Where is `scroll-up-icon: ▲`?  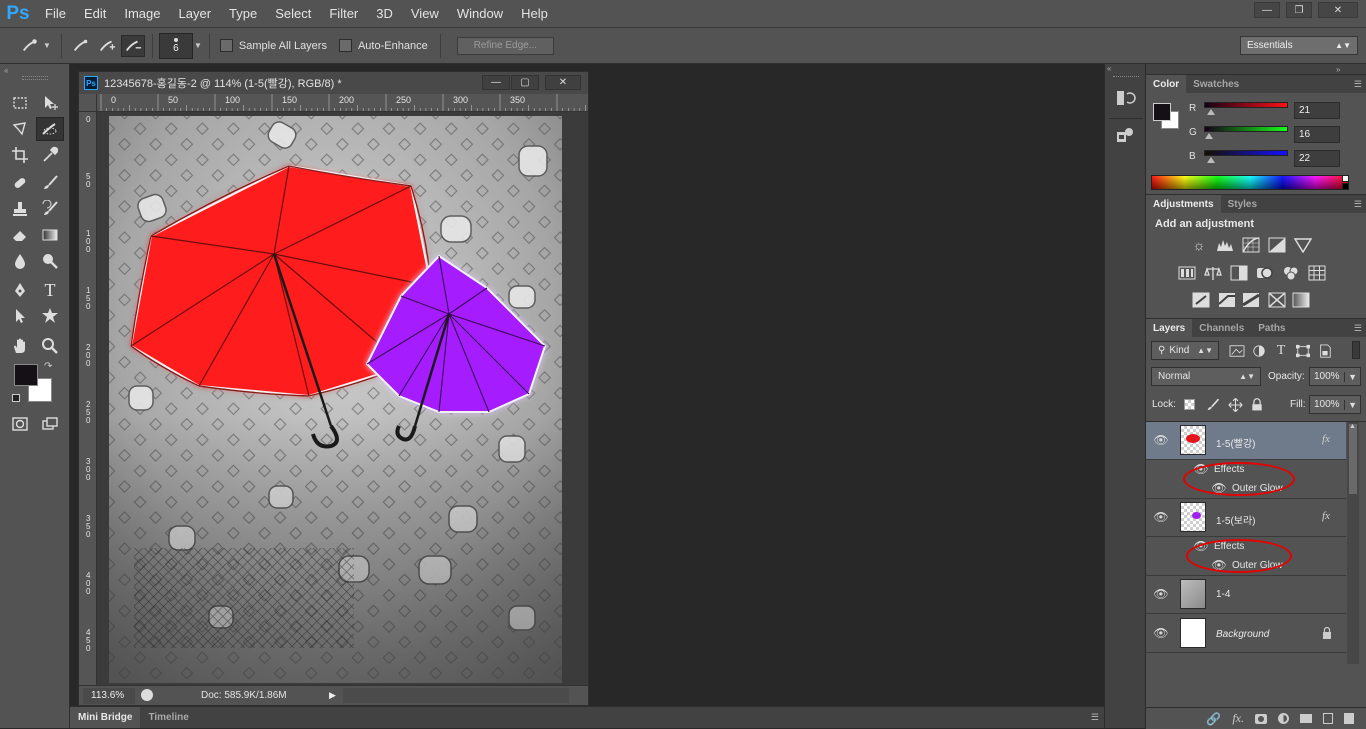
scroll-up-icon: ▲ is located at coordinates (1352, 426).